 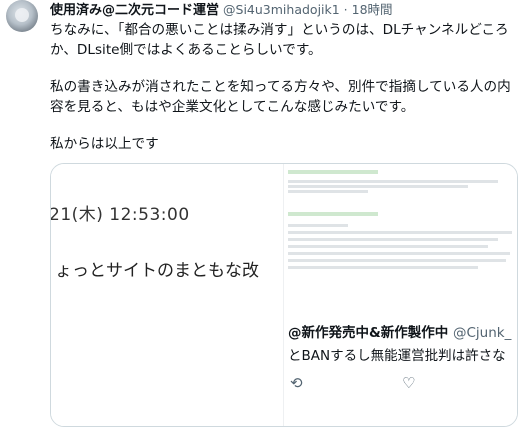 What do you see at coordinates (104, 144) in the screenshot?
I see `tweet-paragraph-3: 私からは以上です` at bounding box center [104, 144].